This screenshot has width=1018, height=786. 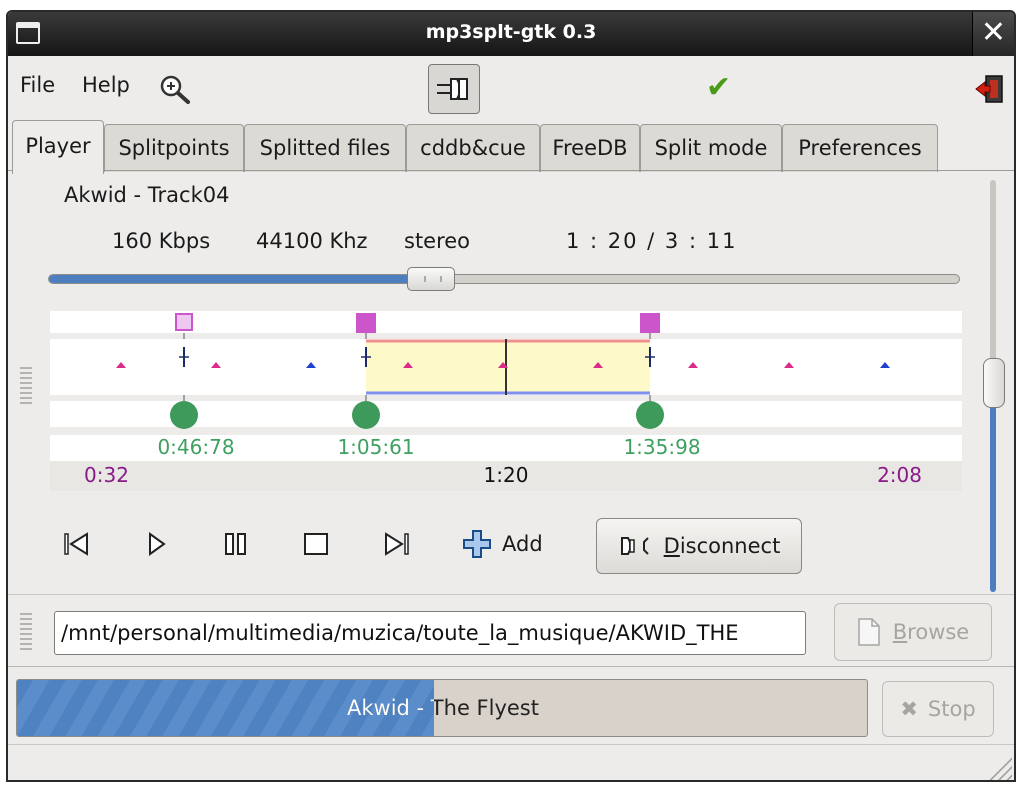 I want to click on splitpoint-time-label: 1:05:61, so click(x=375, y=447).